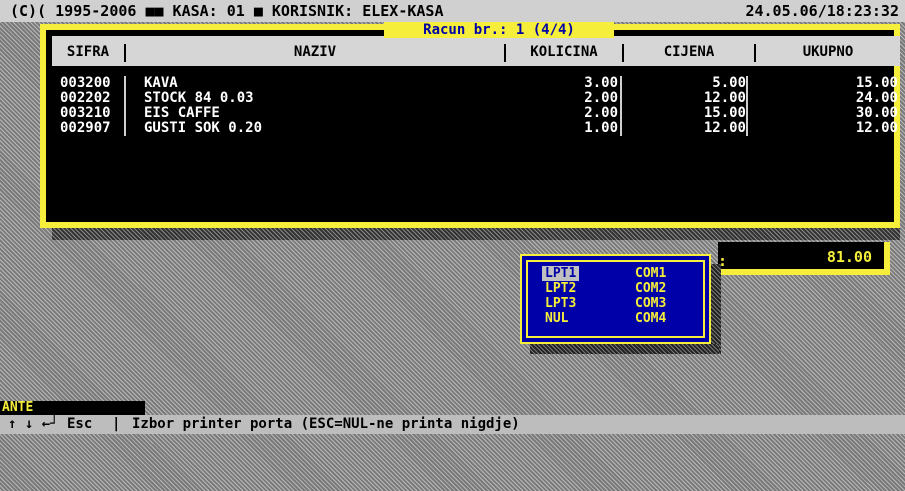 The width and height of the screenshot is (905, 491). Describe the element at coordinates (624, 349) in the screenshot. I see `popup-shadow-bottom` at that location.